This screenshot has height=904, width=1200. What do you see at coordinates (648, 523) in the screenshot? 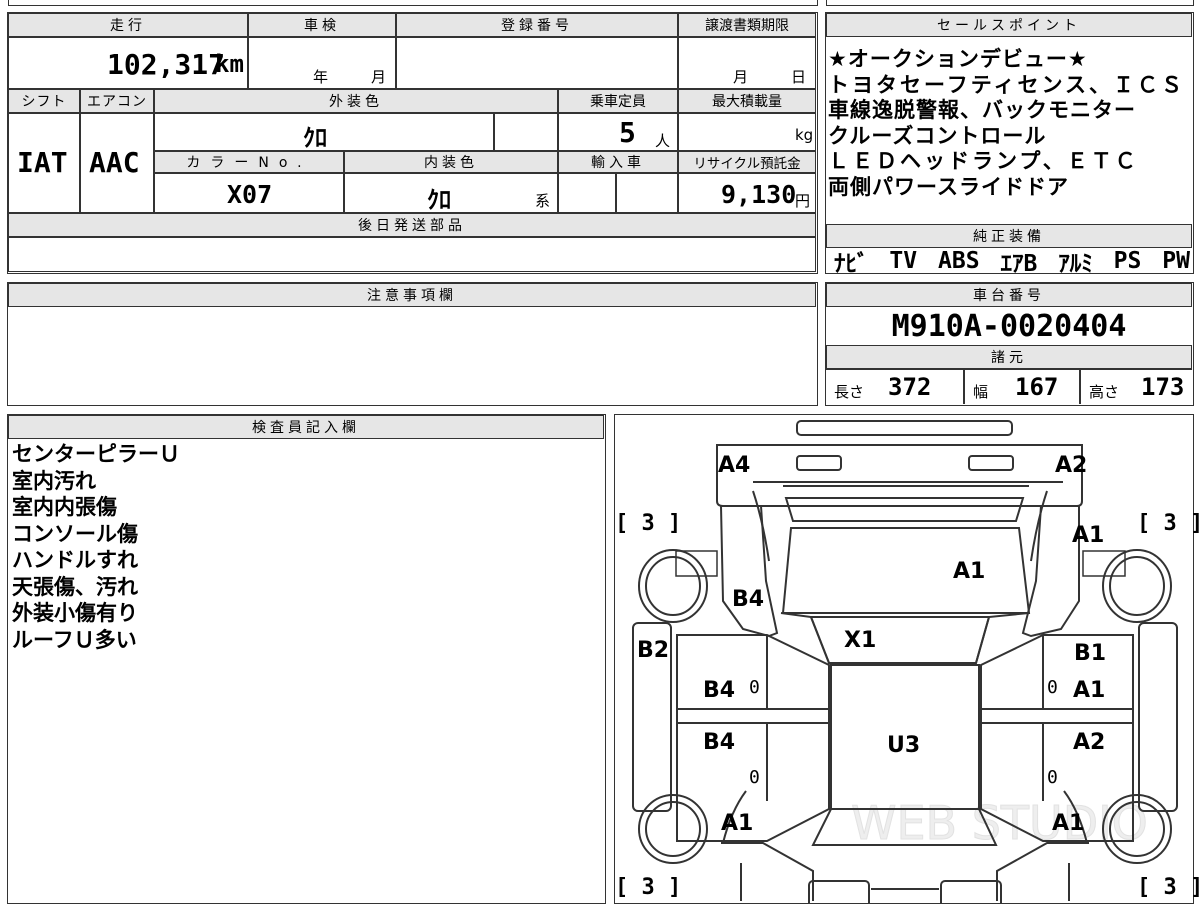
I see `tire-bracket-front-left: [ 3 ]` at bounding box center [648, 523].